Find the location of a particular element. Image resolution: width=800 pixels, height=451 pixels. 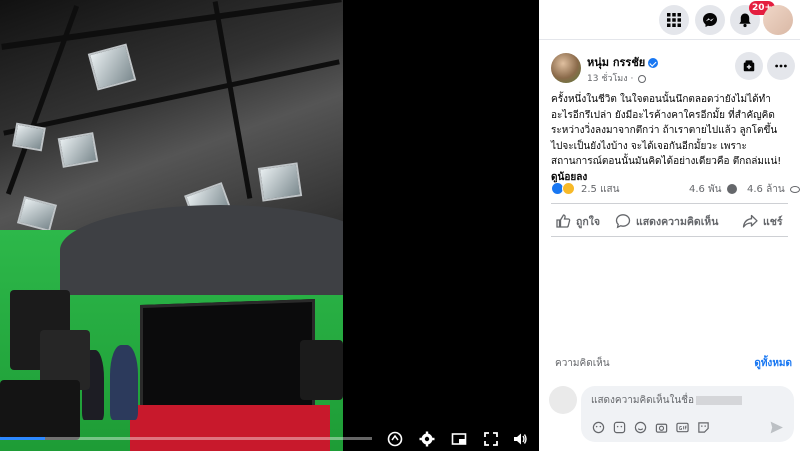

like-label: ถูกใจ is located at coordinates (588, 221).